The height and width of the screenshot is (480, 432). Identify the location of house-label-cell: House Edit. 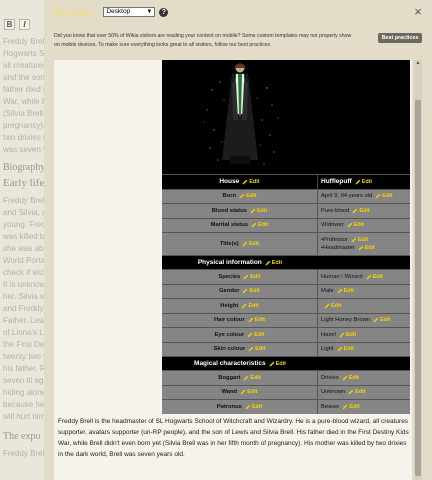
(240, 182).